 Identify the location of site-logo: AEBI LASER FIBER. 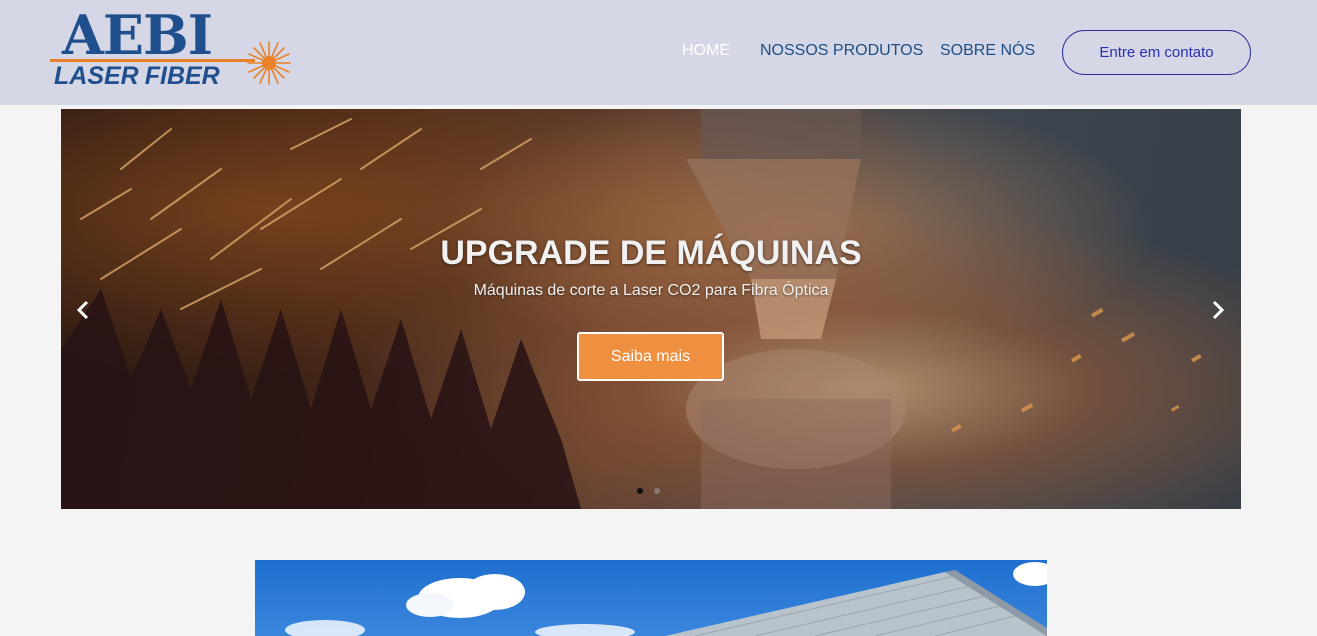
(172, 47).